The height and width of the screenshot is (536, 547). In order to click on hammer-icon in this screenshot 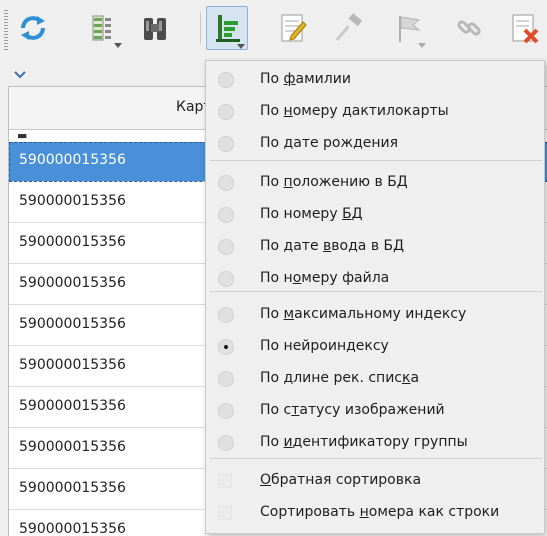, I will do `click(349, 27)`.